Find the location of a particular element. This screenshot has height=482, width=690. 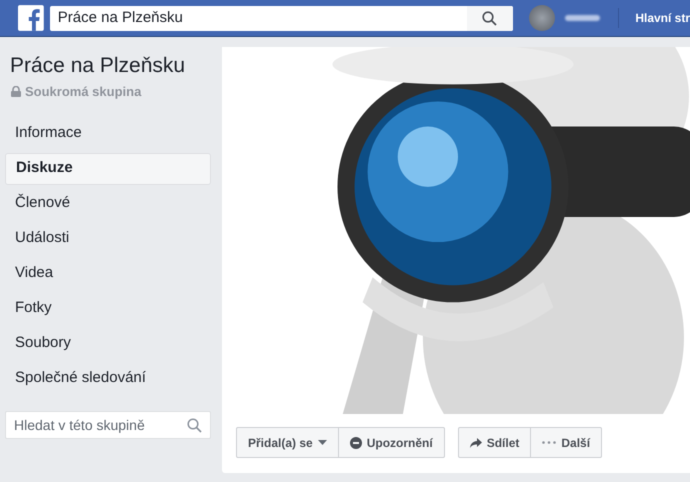

share-arrow-icon is located at coordinates (476, 443).